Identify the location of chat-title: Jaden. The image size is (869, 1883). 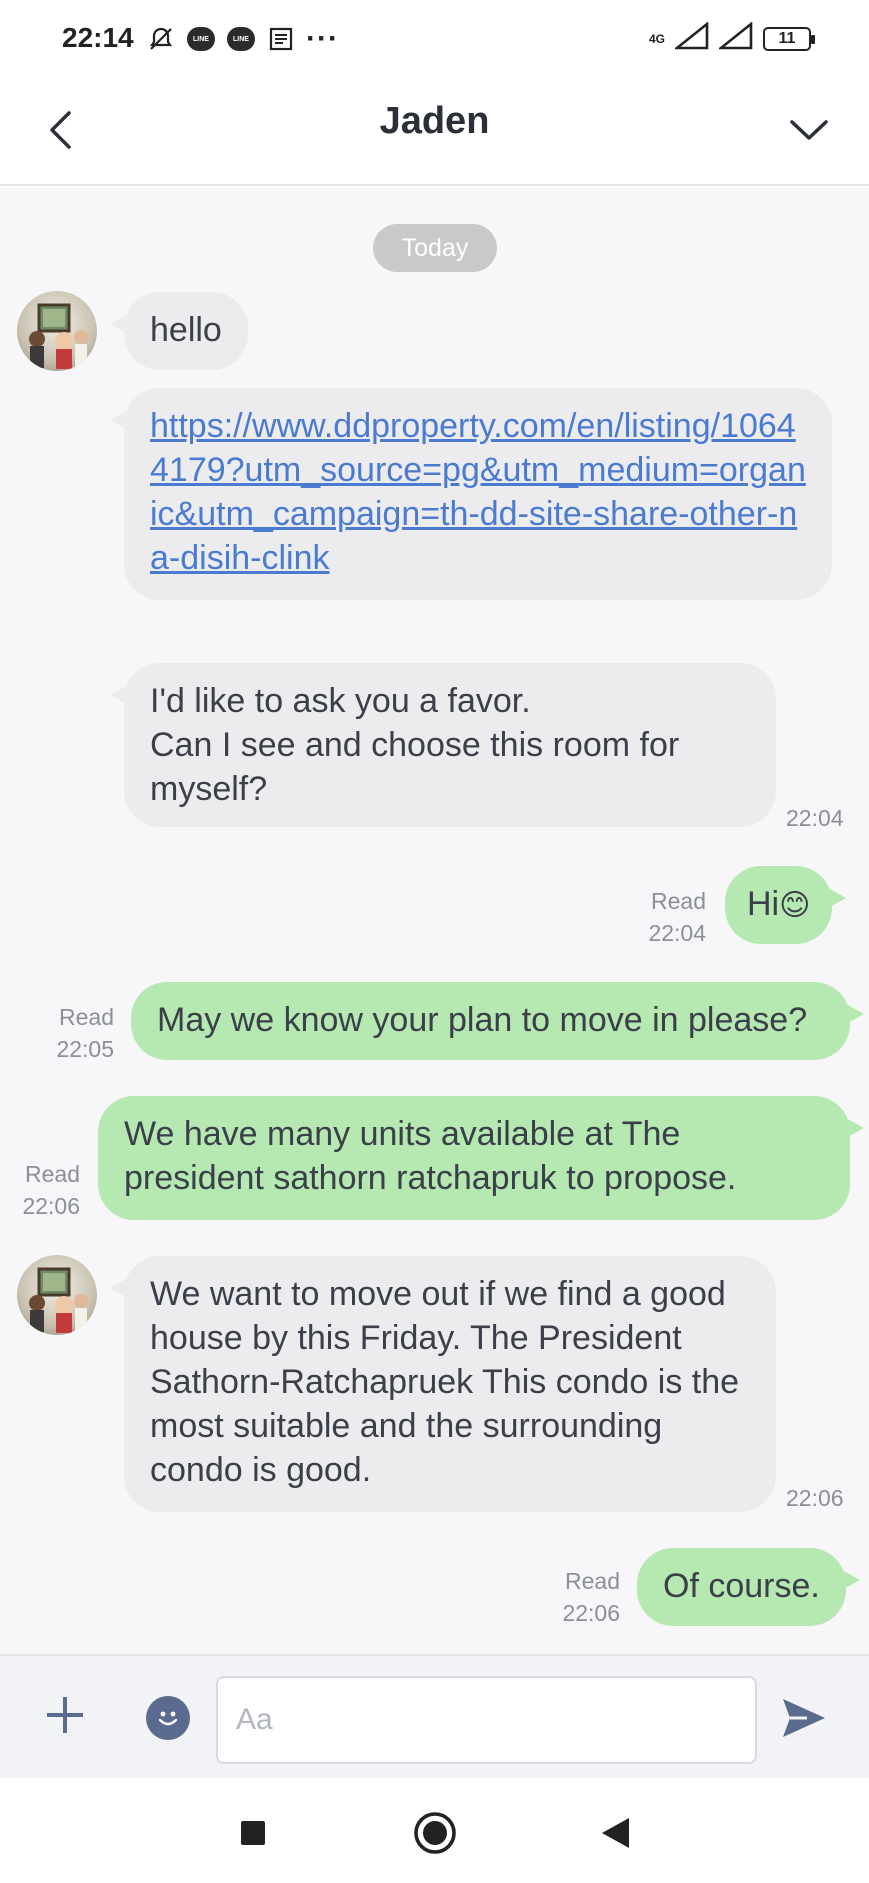
(434, 121).